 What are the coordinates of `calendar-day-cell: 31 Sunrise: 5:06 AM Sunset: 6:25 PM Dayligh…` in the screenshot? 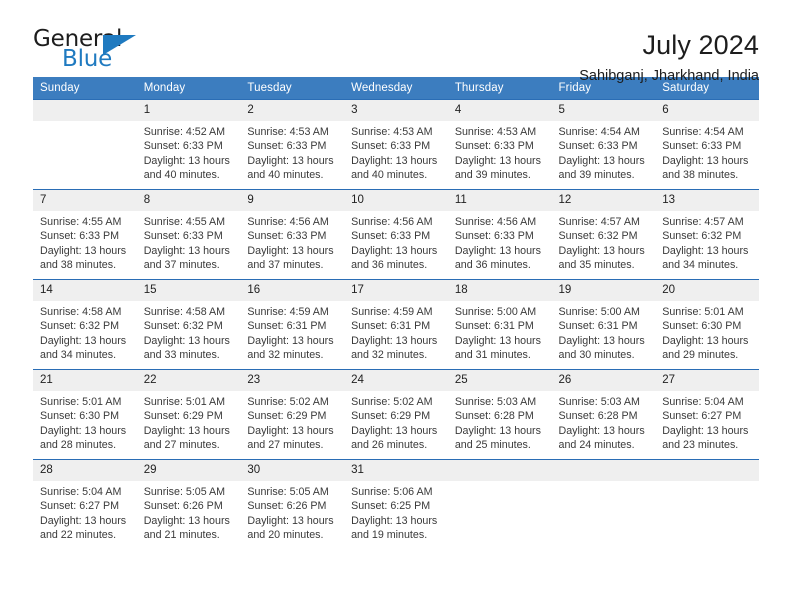 It's located at (396, 504).